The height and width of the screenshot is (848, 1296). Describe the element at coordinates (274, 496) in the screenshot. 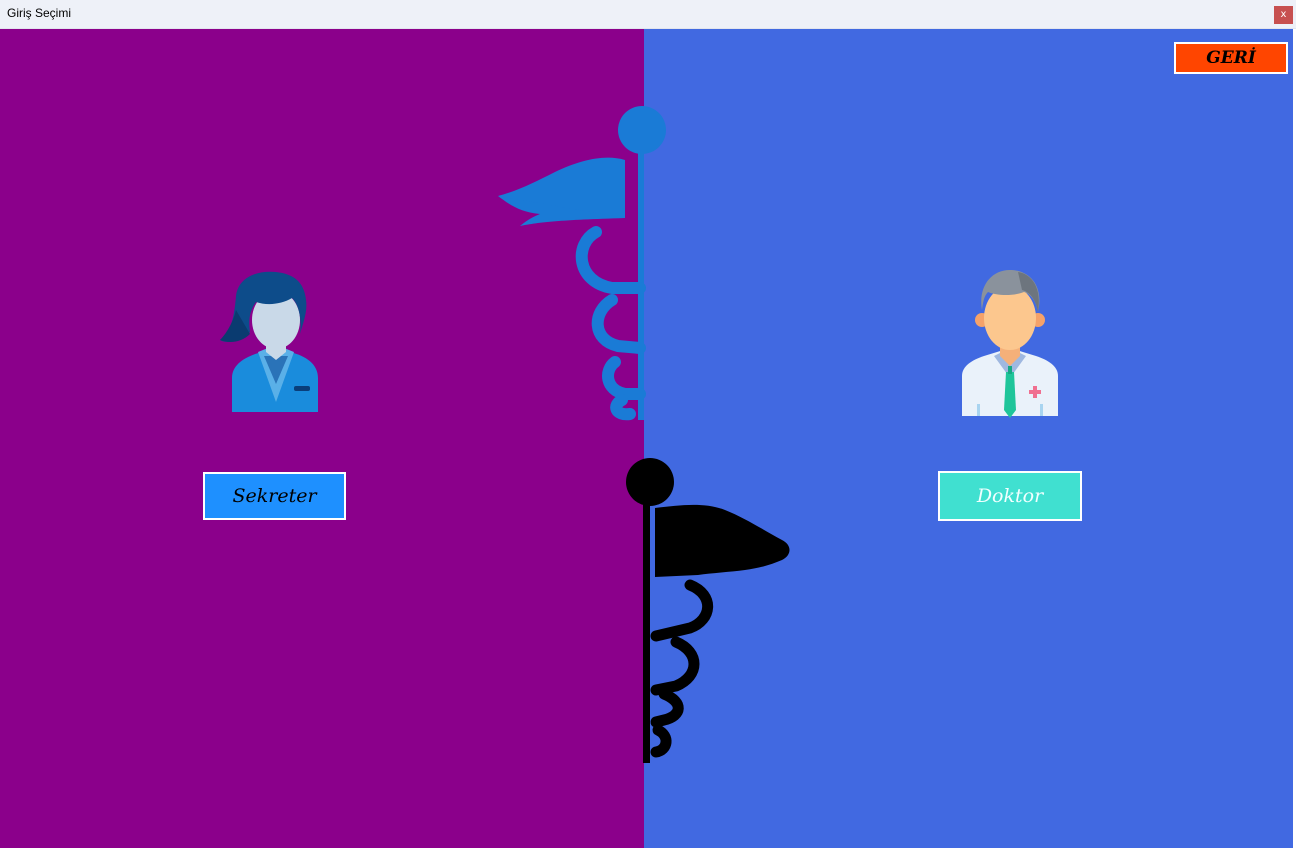

I see `sekreter-button: Sekreter` at that location.